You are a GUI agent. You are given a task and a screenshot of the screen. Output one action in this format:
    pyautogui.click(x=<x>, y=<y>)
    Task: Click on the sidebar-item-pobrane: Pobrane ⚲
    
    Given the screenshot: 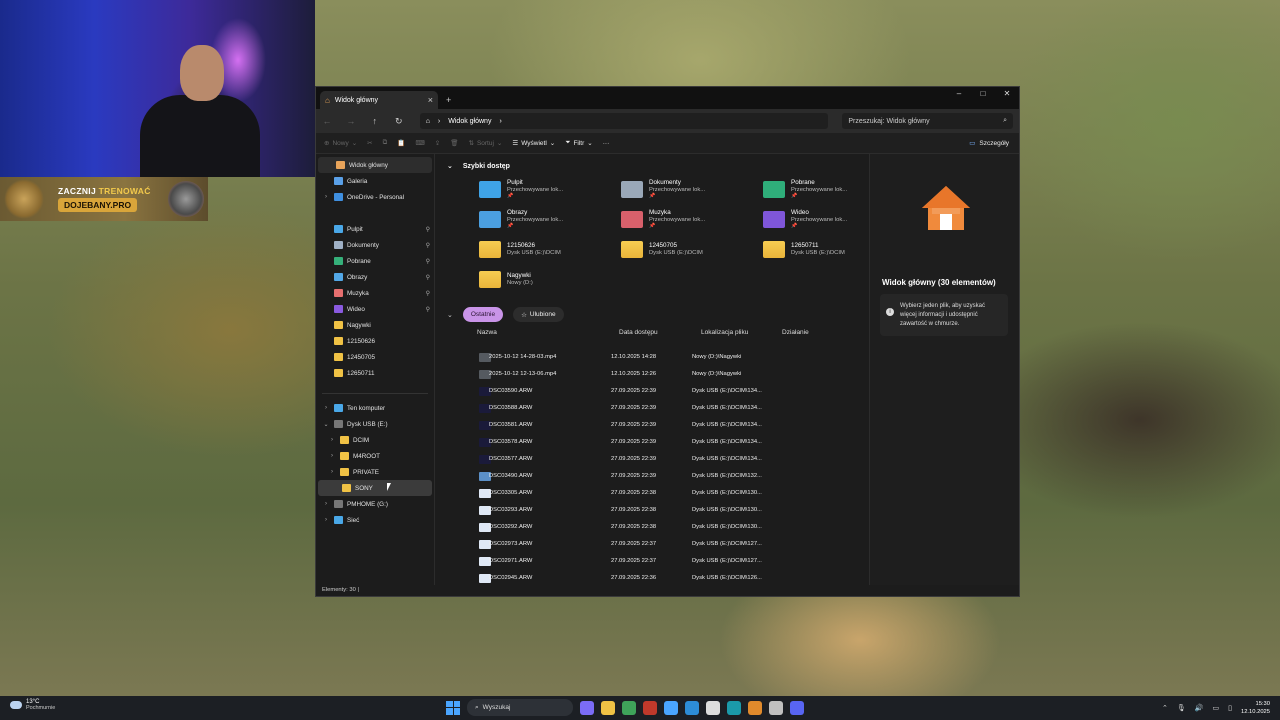 What is the action you would take?
    pyautogui.click(x=375, y=261)
    